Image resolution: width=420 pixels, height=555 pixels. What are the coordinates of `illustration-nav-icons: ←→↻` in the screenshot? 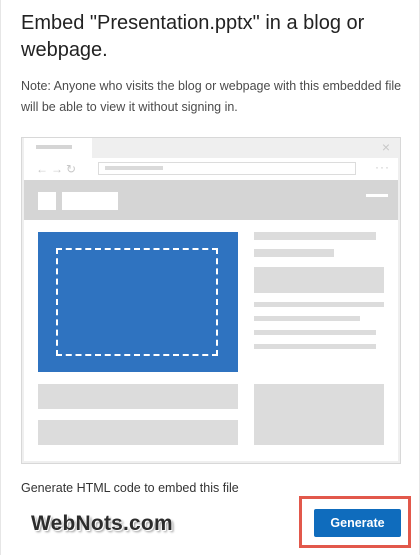 It's located at (58, 169).